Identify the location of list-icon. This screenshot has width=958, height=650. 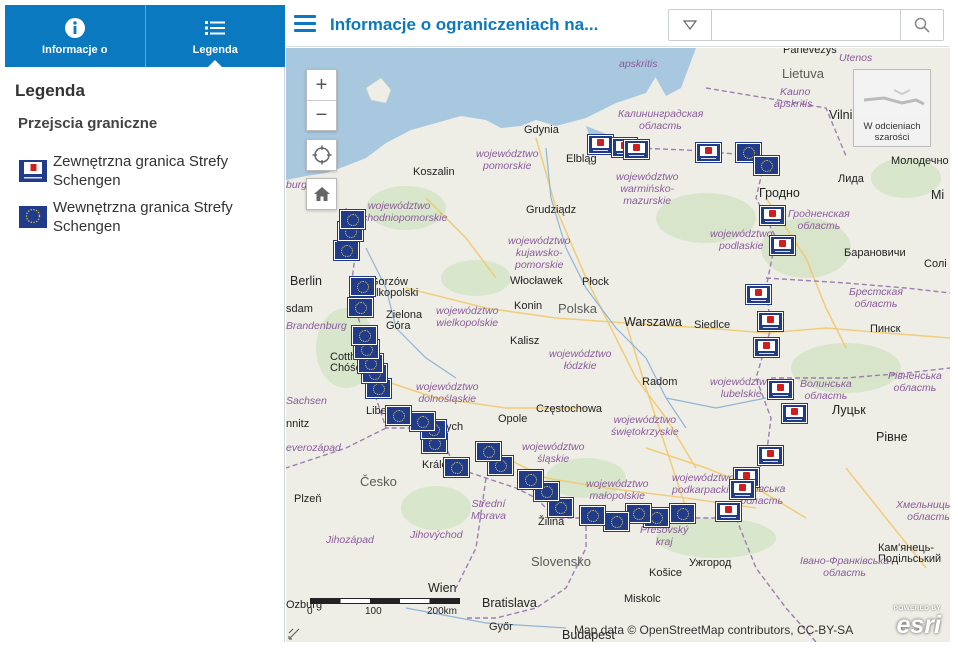
(215, 28).